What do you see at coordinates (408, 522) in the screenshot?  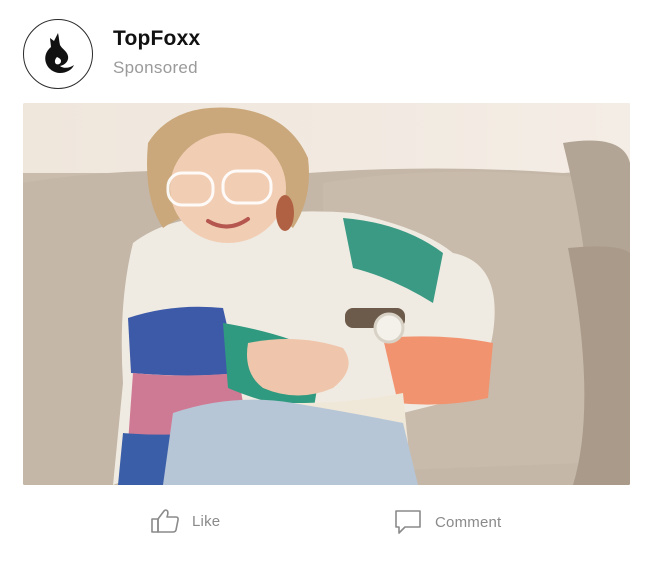 I see `comment-bubble-icon` at bounding box center [408, 522].